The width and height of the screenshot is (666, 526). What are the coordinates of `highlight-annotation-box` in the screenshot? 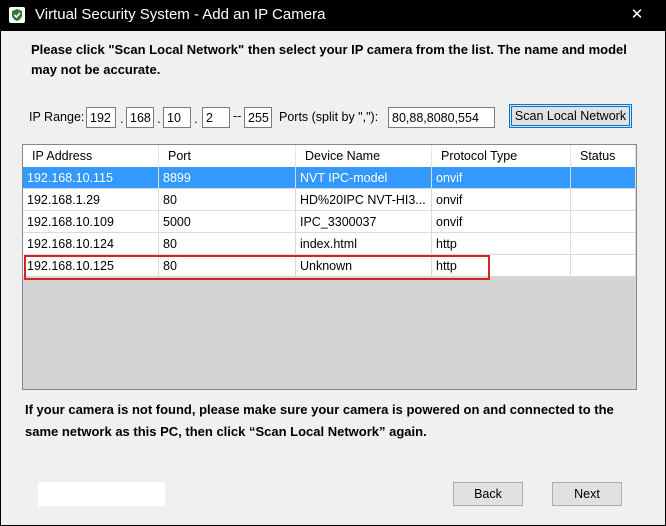 It's located at (257, 267).